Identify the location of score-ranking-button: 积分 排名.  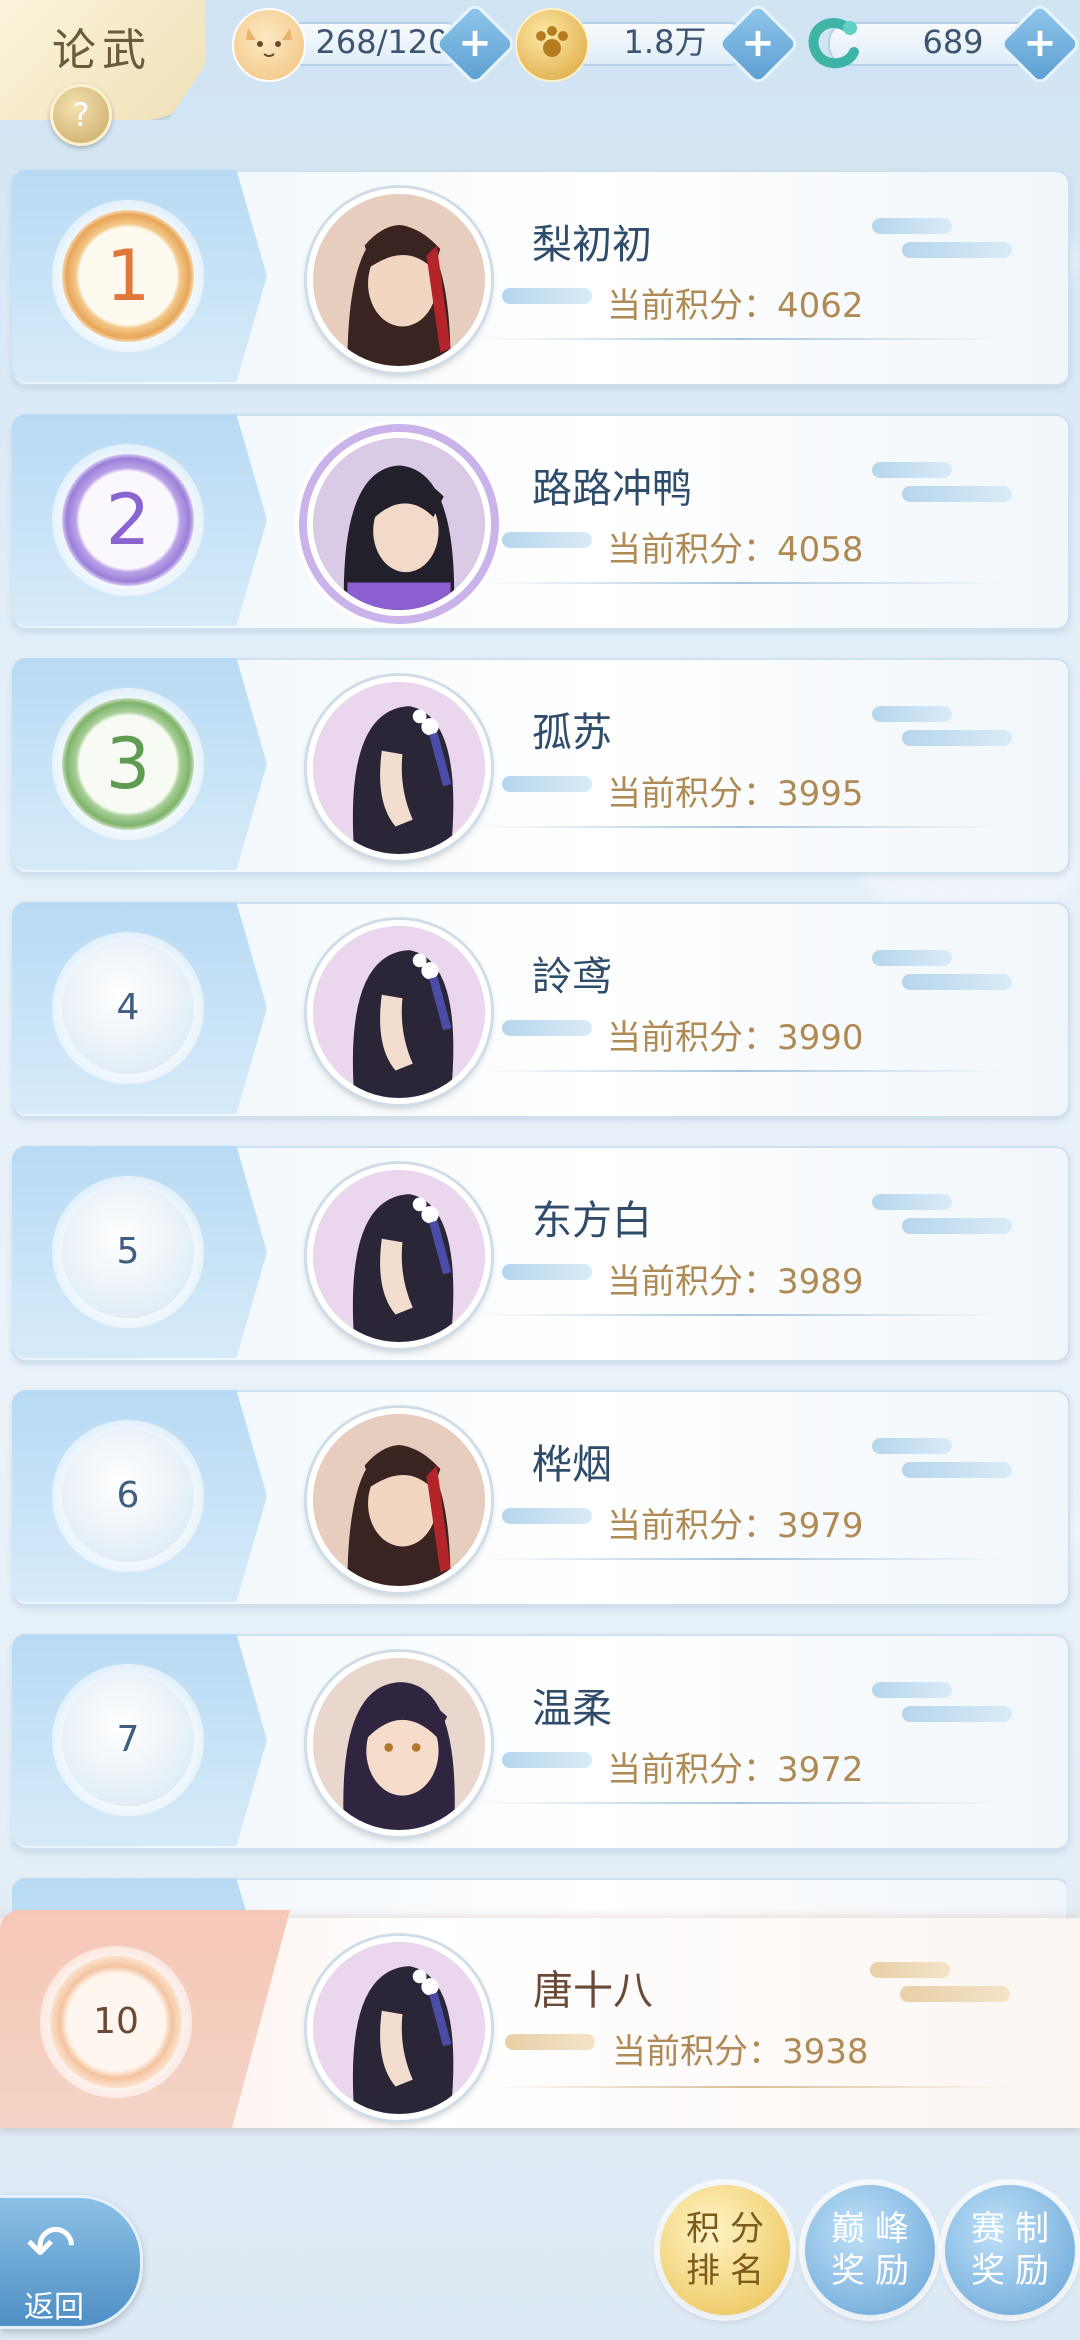
(725, 2250).